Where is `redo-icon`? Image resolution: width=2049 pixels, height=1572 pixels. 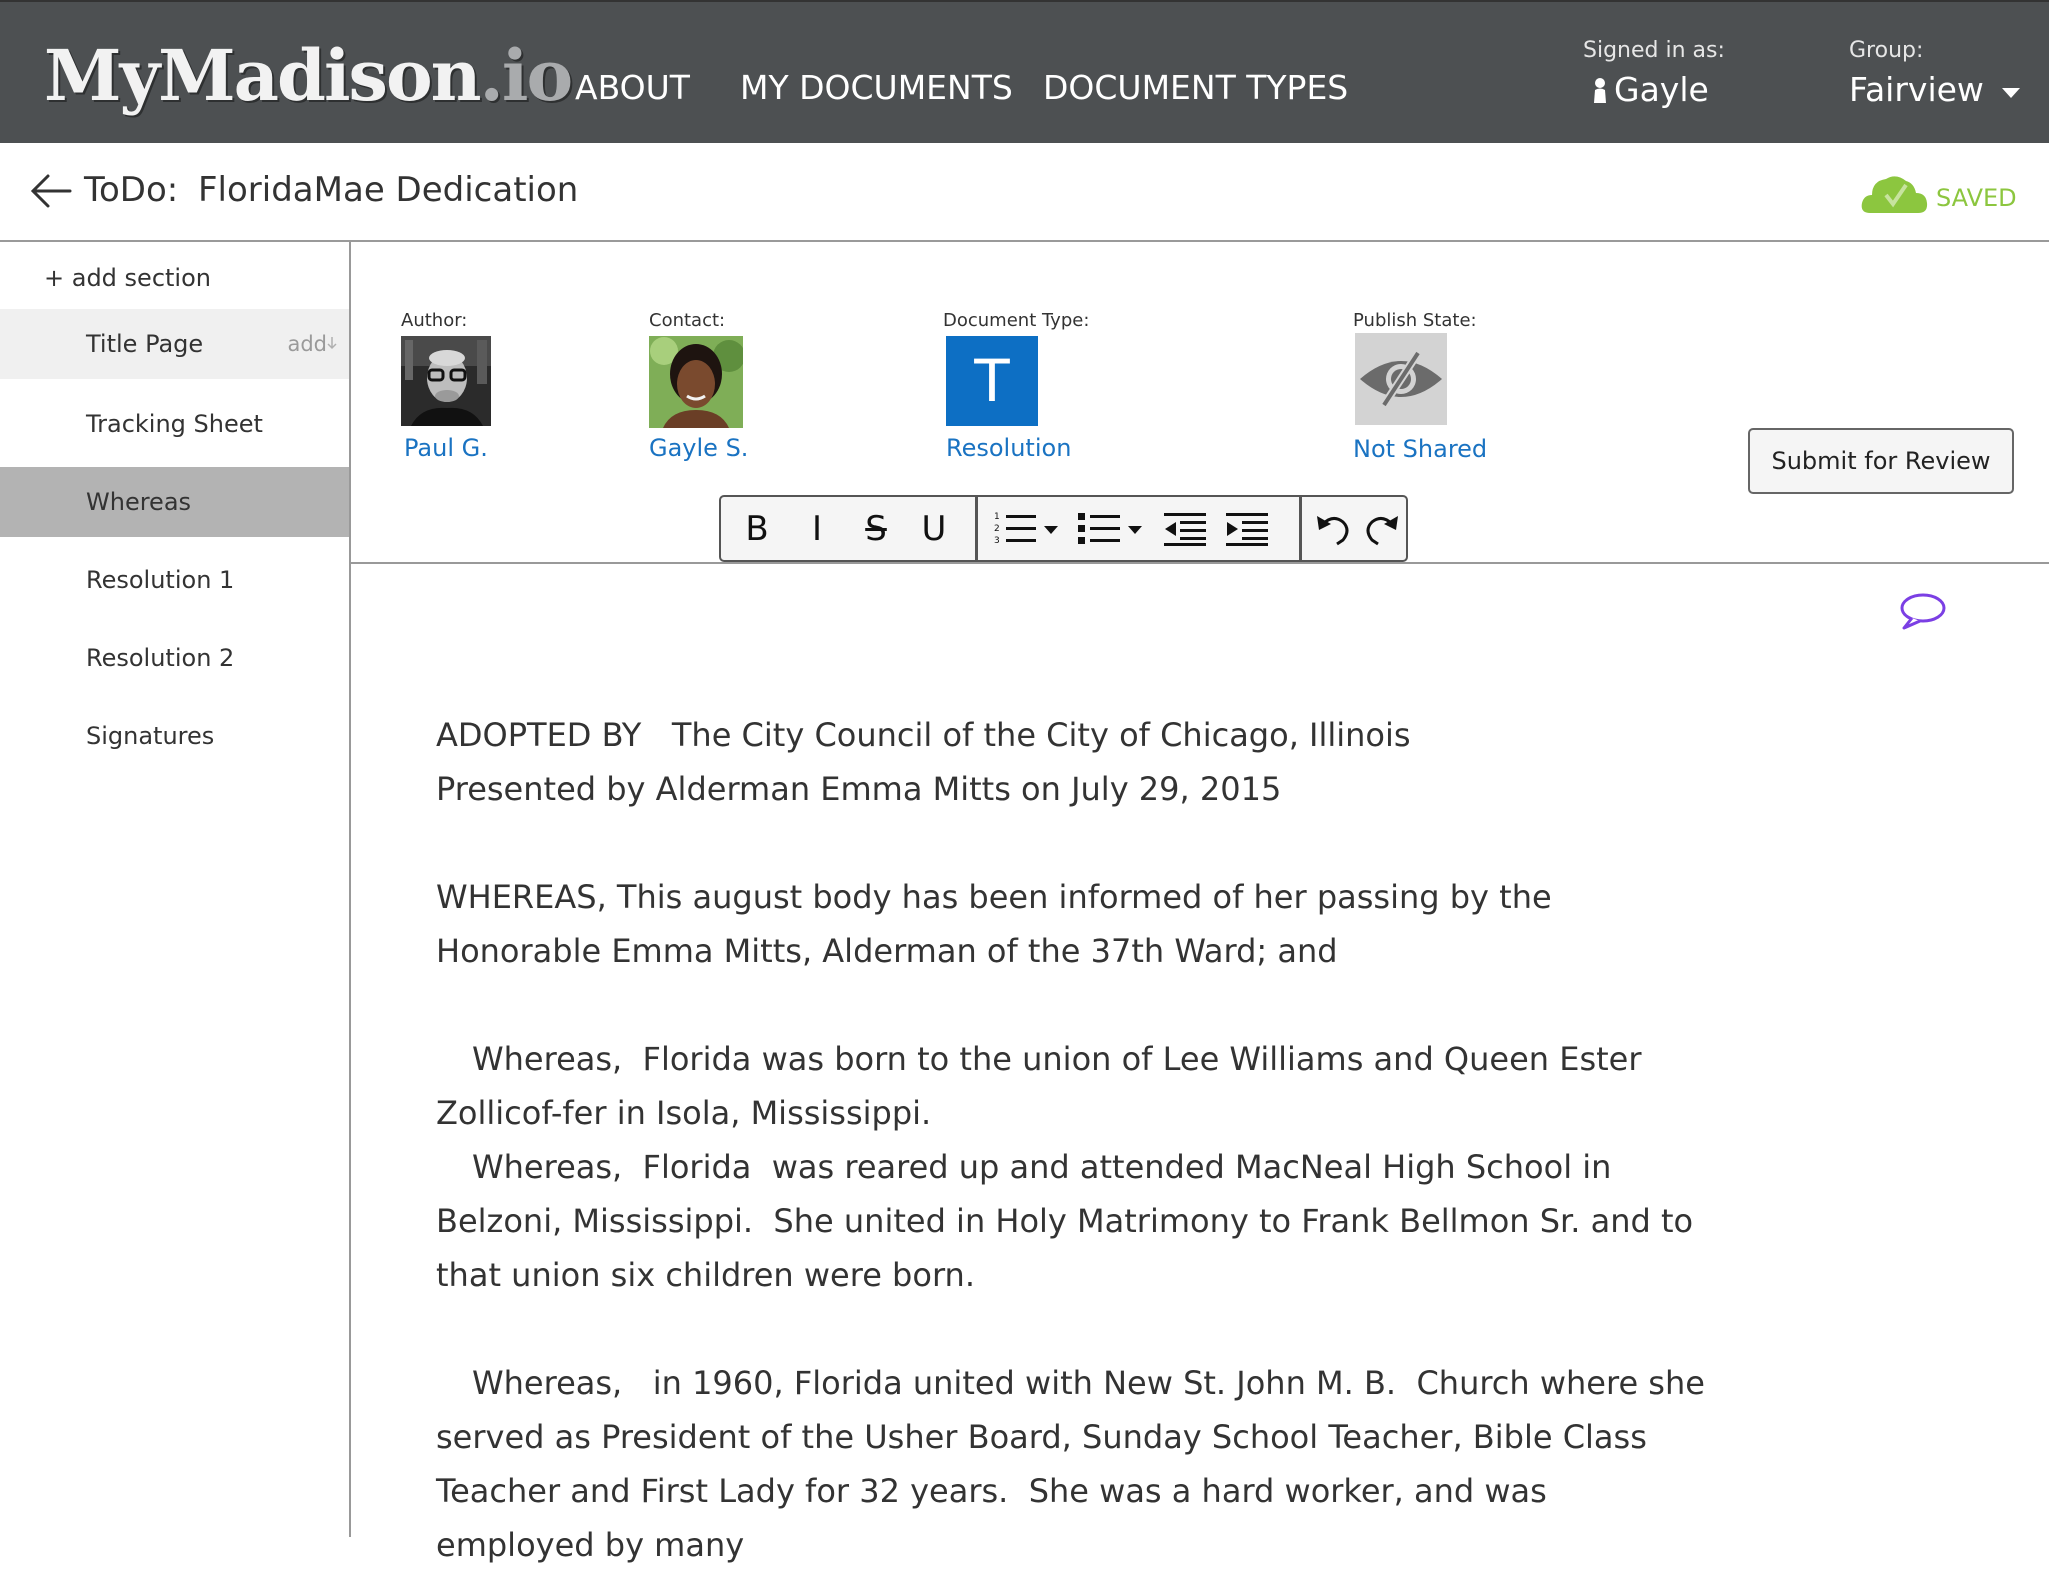 redo-icon is located at coordinates (1382, 530).